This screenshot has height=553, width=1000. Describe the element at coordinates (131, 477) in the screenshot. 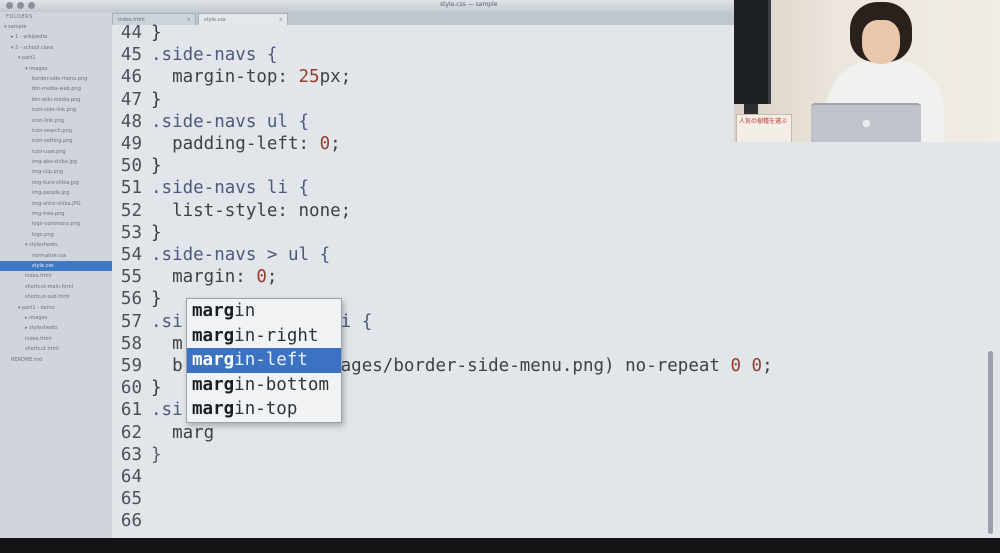

I see `line-number: 64` at that location.